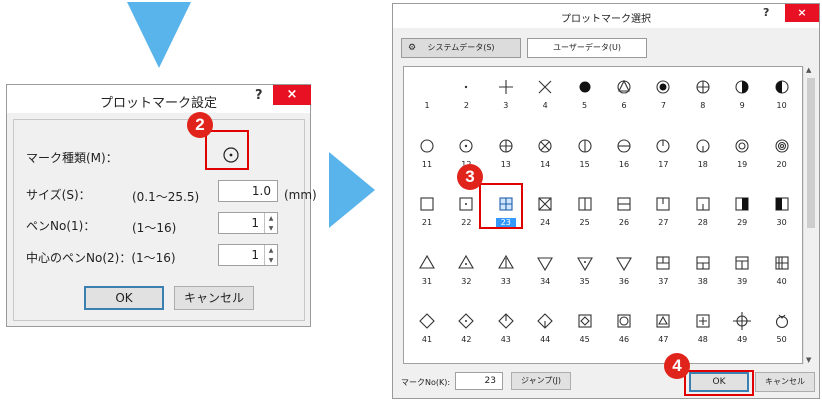 The height and width of the screenshot is (401, 822). I want to click on mark-cell-20: 20, so click(782, 157).